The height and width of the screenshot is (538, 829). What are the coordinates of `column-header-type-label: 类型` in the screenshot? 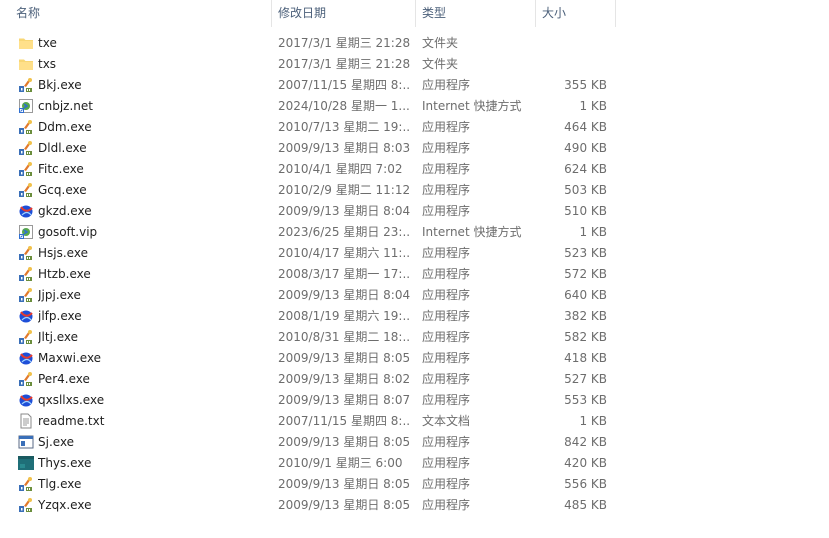 It's located at (434, 13).